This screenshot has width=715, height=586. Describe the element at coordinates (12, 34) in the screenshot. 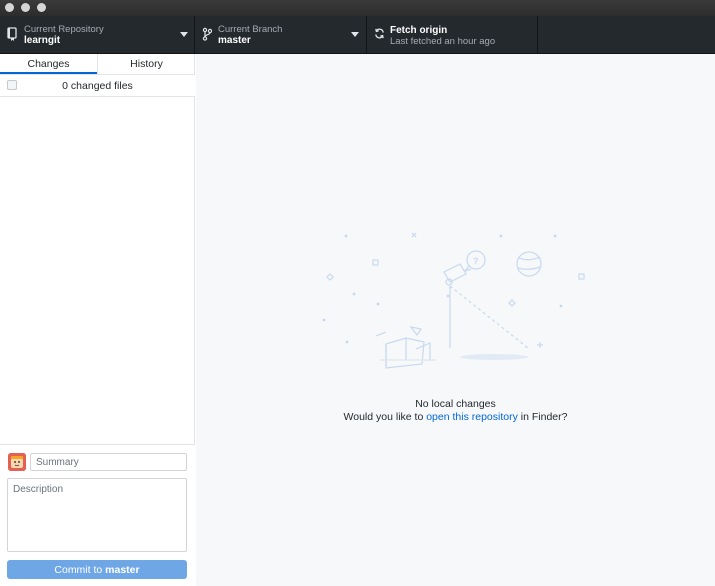

I see `repo-icon` at that location.